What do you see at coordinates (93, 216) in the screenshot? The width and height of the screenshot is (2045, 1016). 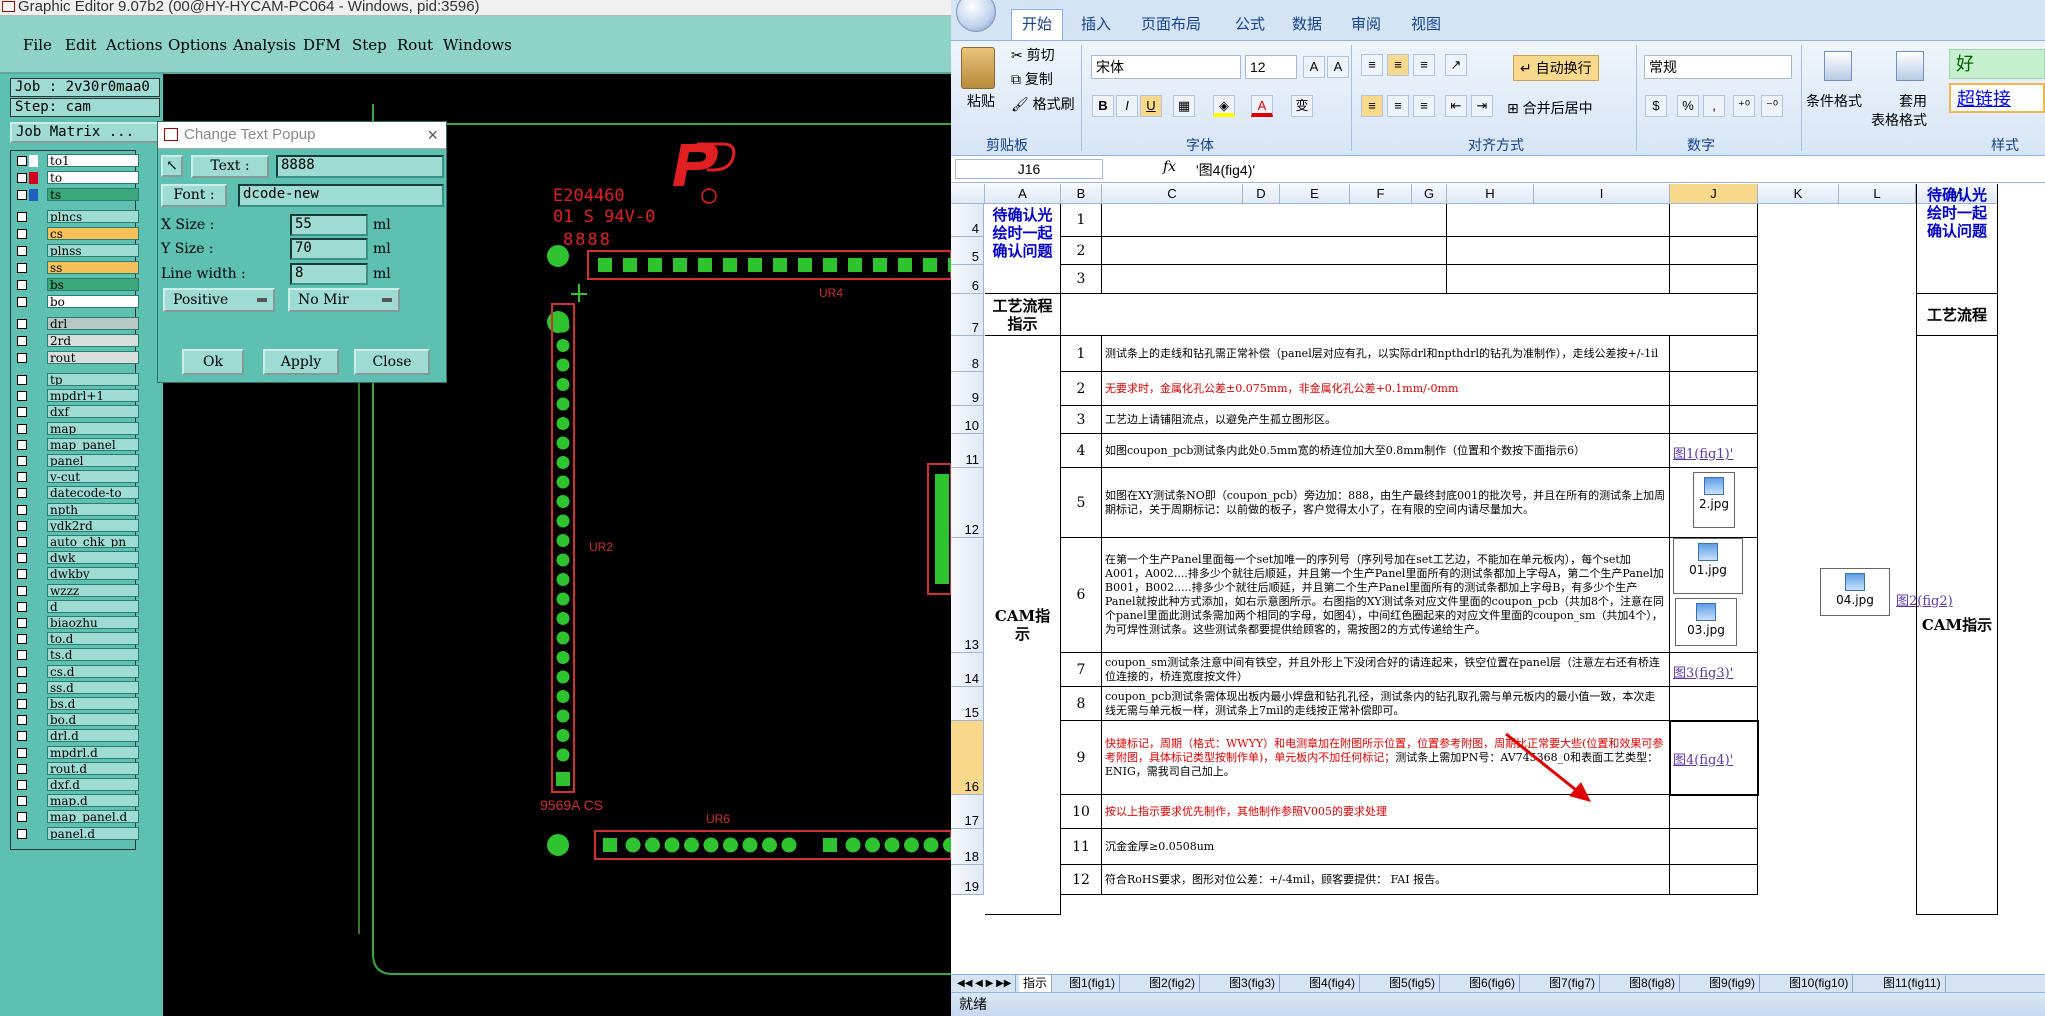 I see `layer-name: plncs` at bounding box center [93, 216].